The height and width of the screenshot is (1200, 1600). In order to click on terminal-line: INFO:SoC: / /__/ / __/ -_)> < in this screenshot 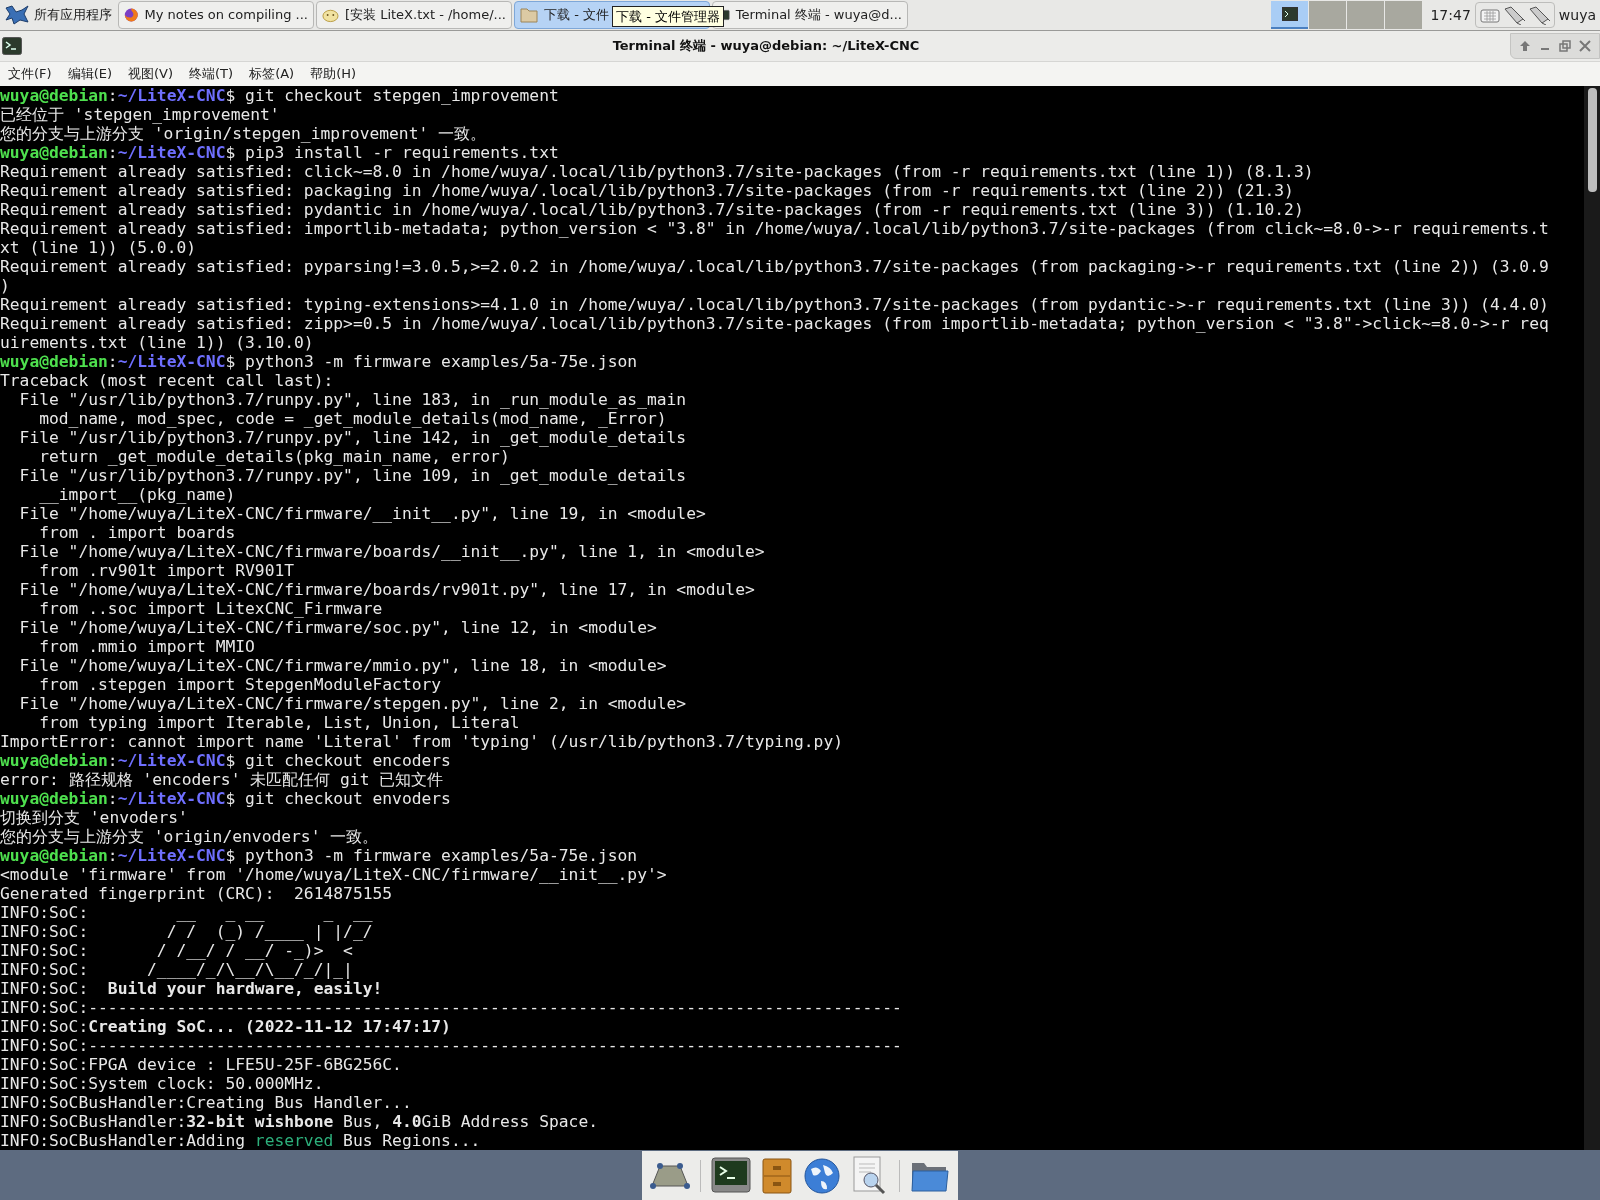, I will do `click(176, 950)`.